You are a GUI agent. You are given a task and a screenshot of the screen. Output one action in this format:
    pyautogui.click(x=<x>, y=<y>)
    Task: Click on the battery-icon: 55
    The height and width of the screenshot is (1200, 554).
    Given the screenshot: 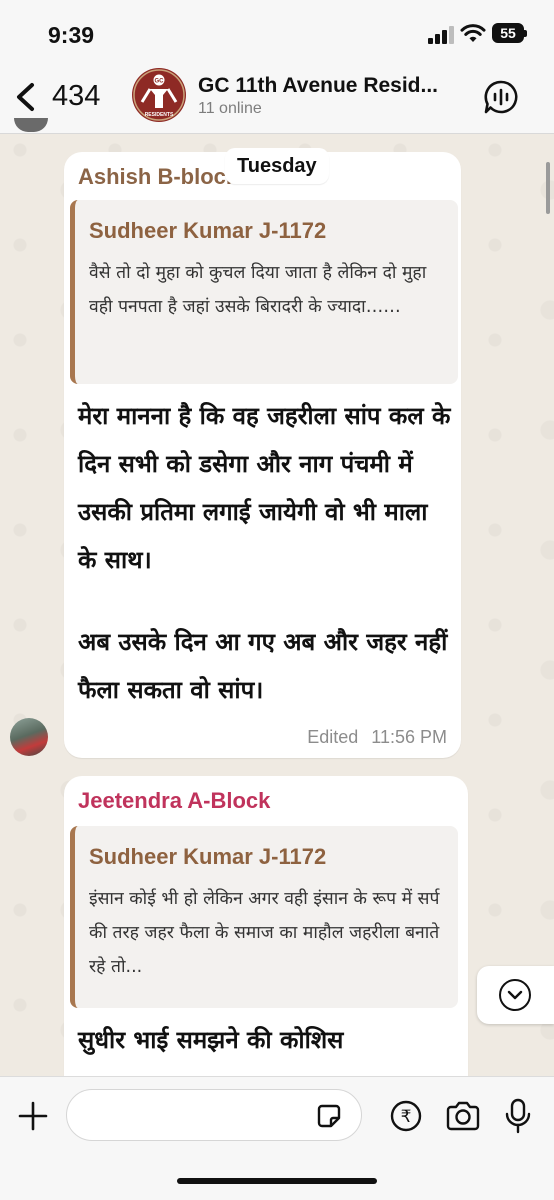 What is the action you would take?
    pyautogui.click(x=509, y=33)
    